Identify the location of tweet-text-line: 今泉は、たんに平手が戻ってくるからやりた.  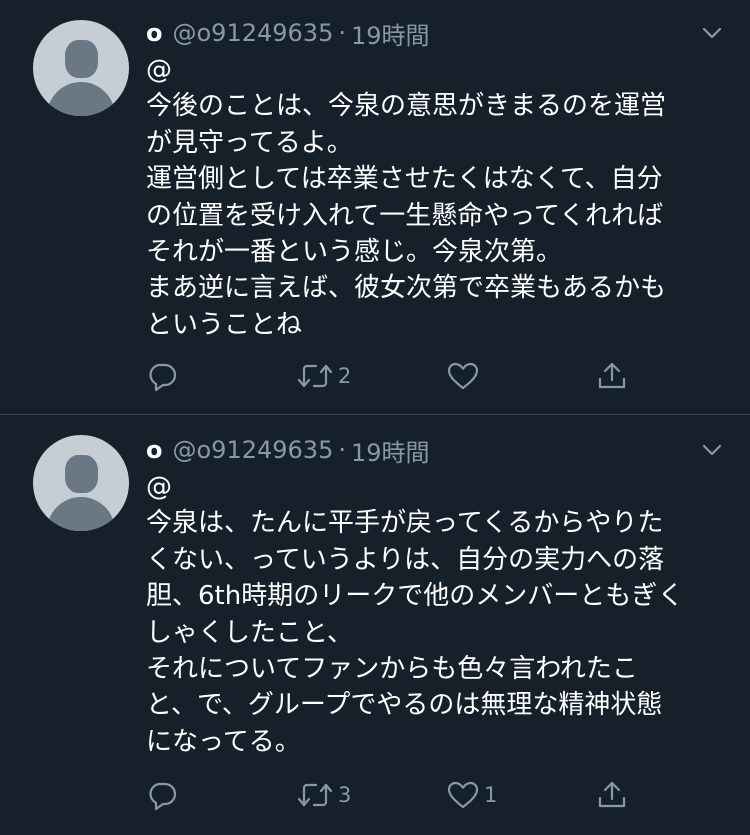
(405, 523).